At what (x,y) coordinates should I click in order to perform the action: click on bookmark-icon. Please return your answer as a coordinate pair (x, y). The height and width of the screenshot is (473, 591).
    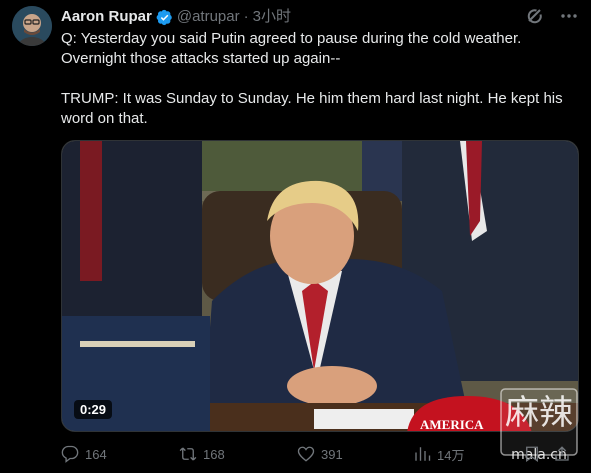
    Looking at the image, I should click on (532, 454).